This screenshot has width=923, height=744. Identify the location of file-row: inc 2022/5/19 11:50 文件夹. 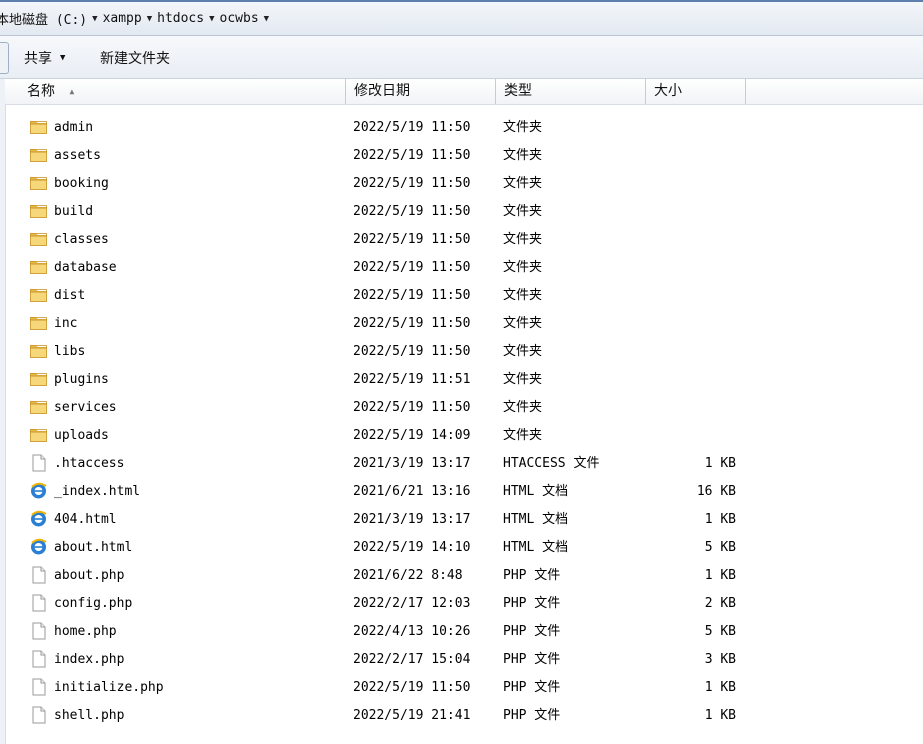
(461, 324).